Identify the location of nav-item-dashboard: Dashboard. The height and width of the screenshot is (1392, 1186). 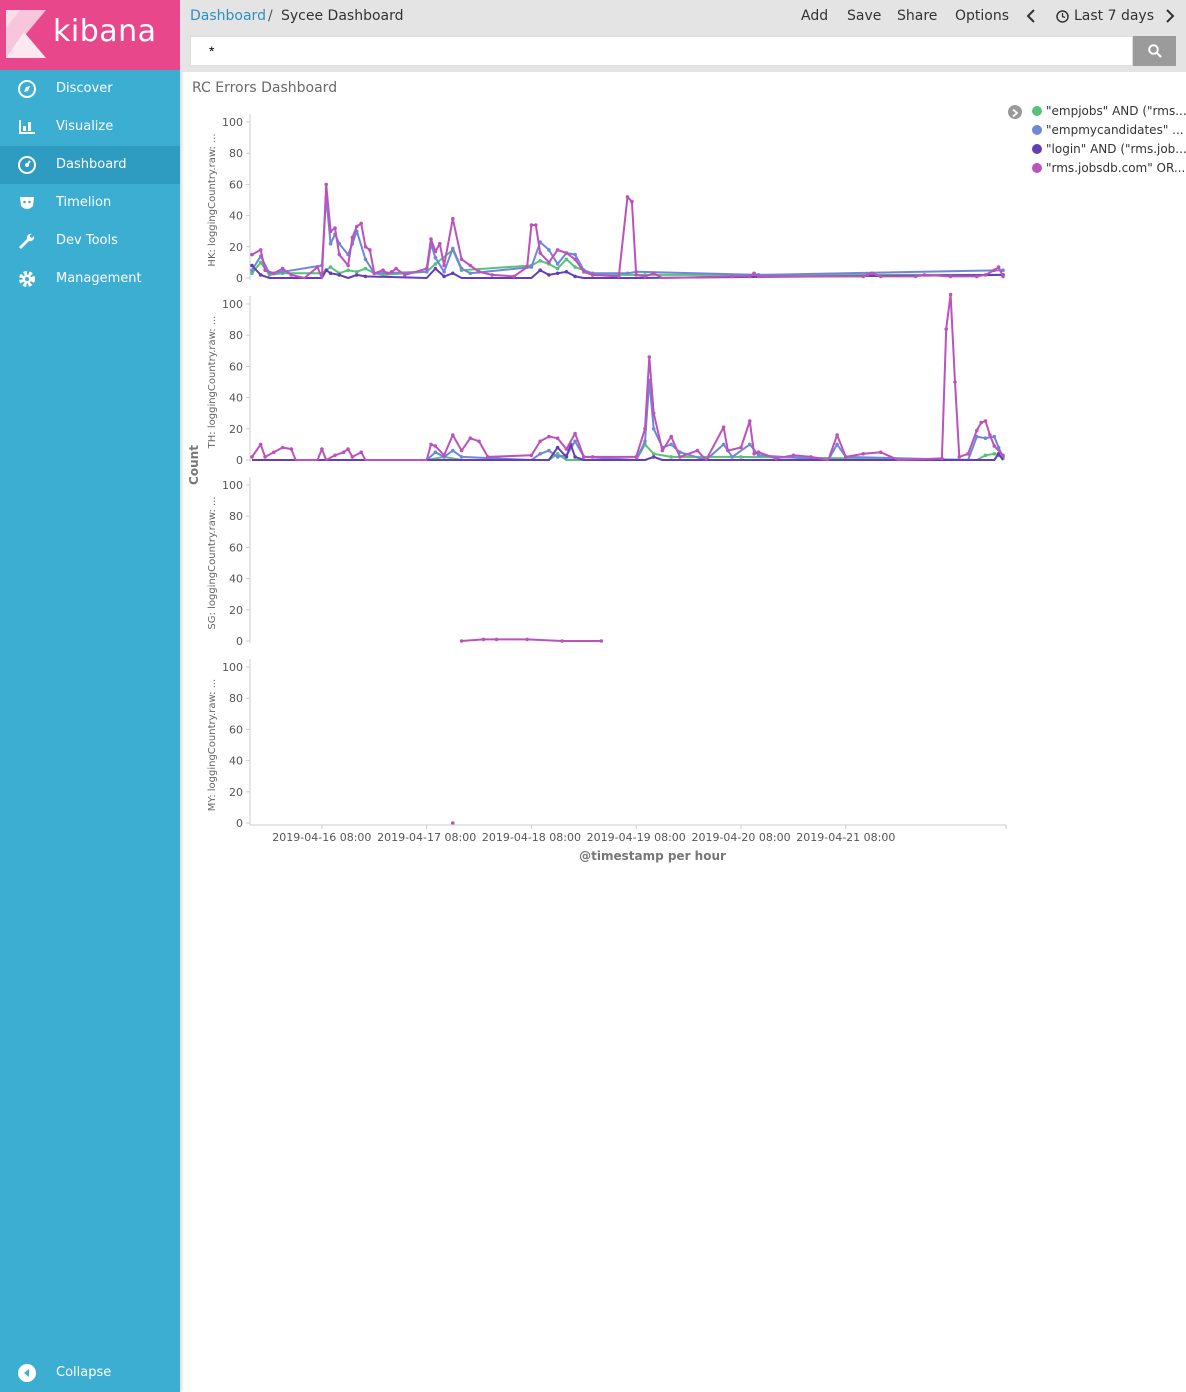
(90, 165).